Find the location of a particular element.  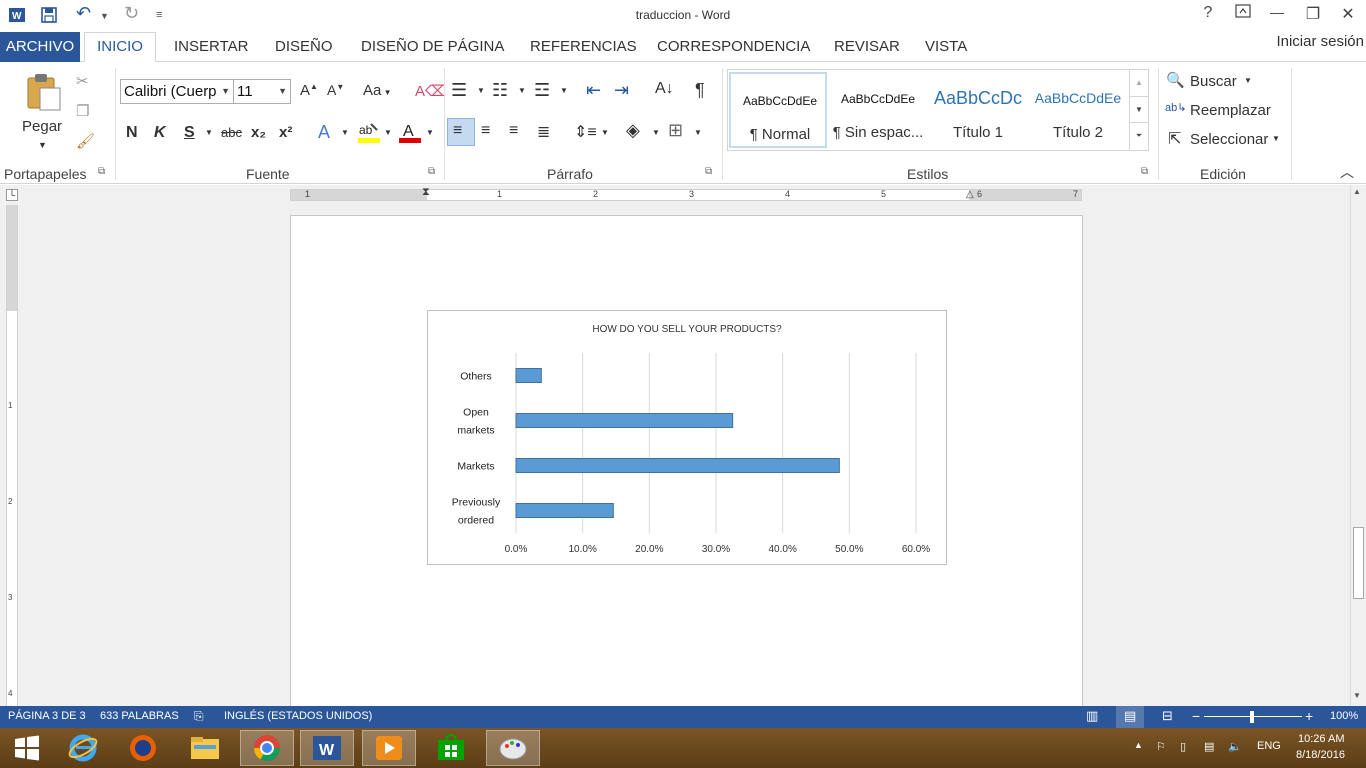

clear-formatting-icon: A⌫ is located at coordinates (430, 91).